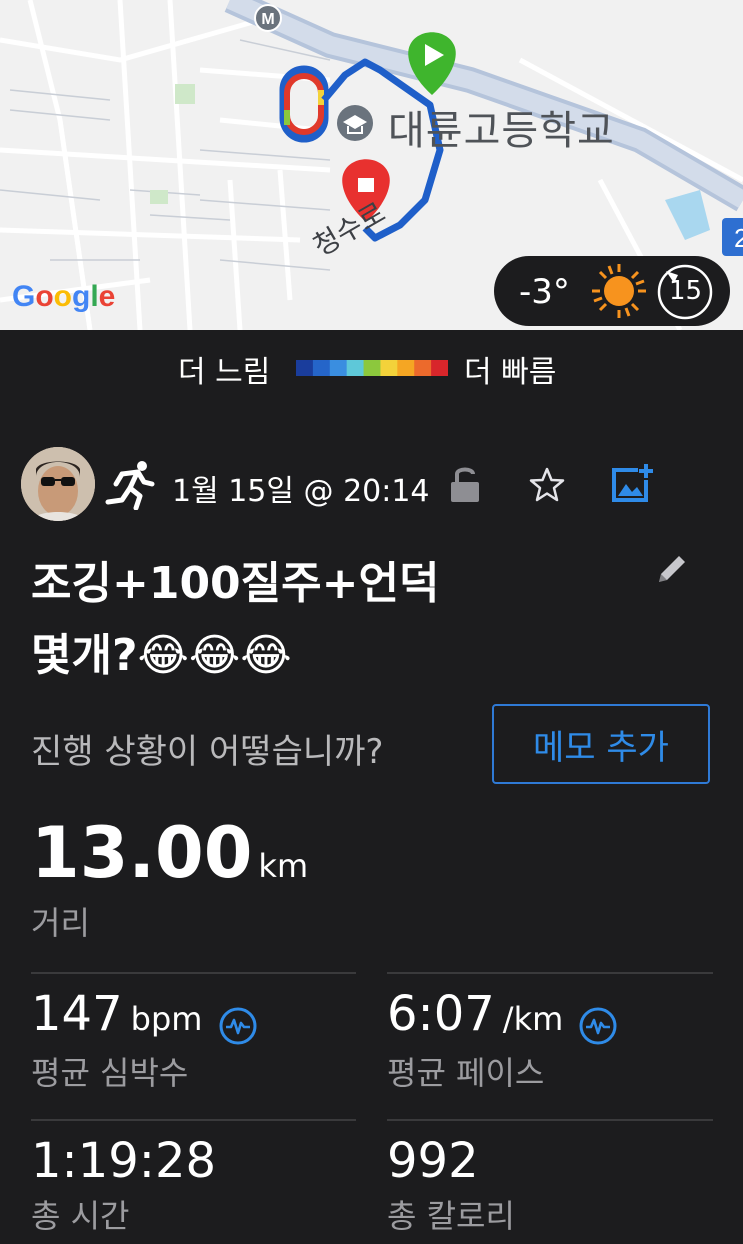  What do you see at coordinates (130, 485) in the screenshot?
I see `running-icon` at bounding box center [130, 485].